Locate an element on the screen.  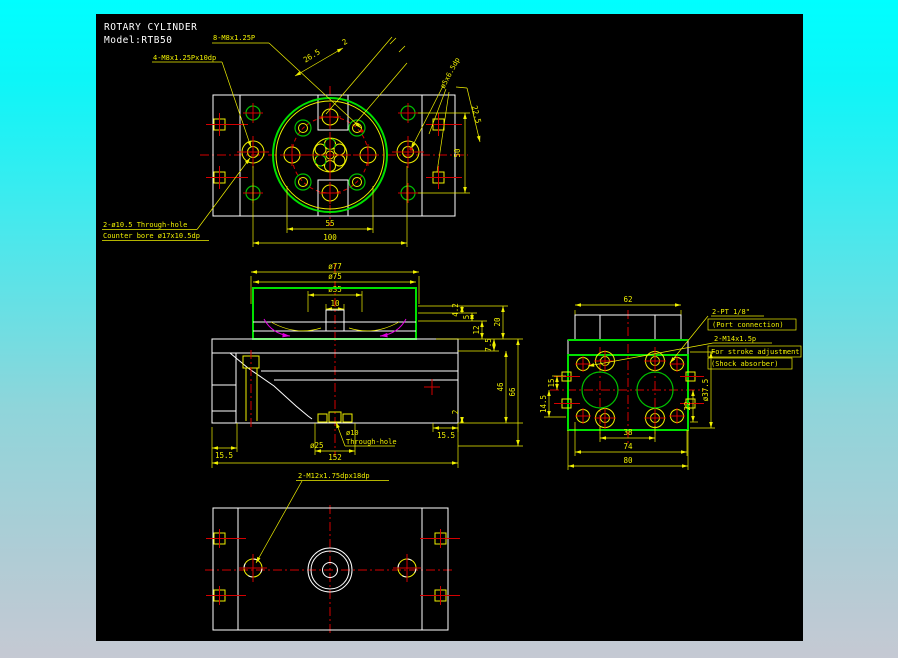
dim-d25: ø25 is located at coordinates (317, 445).